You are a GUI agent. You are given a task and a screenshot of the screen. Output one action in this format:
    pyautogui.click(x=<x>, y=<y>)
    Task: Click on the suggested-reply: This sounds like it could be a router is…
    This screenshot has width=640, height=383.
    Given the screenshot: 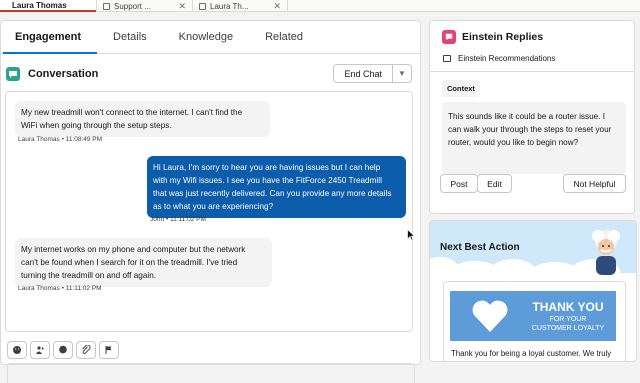 What is the action you would take?
    pyautogui.click(x=534, y=138)
    